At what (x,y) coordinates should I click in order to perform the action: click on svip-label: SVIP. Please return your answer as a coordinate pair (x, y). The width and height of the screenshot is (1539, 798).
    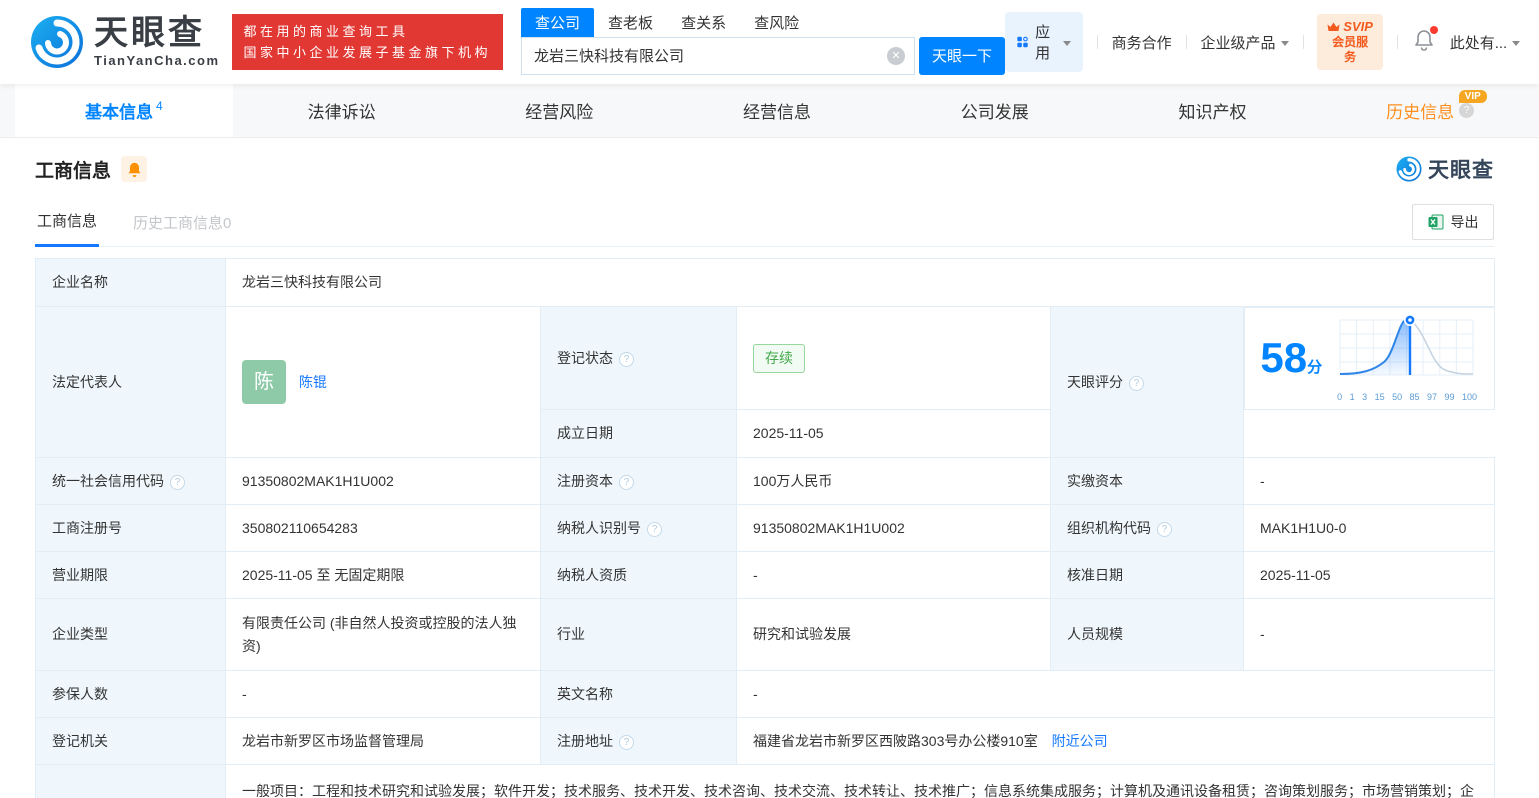
    Looking at the image, I should click on (1358, 26).